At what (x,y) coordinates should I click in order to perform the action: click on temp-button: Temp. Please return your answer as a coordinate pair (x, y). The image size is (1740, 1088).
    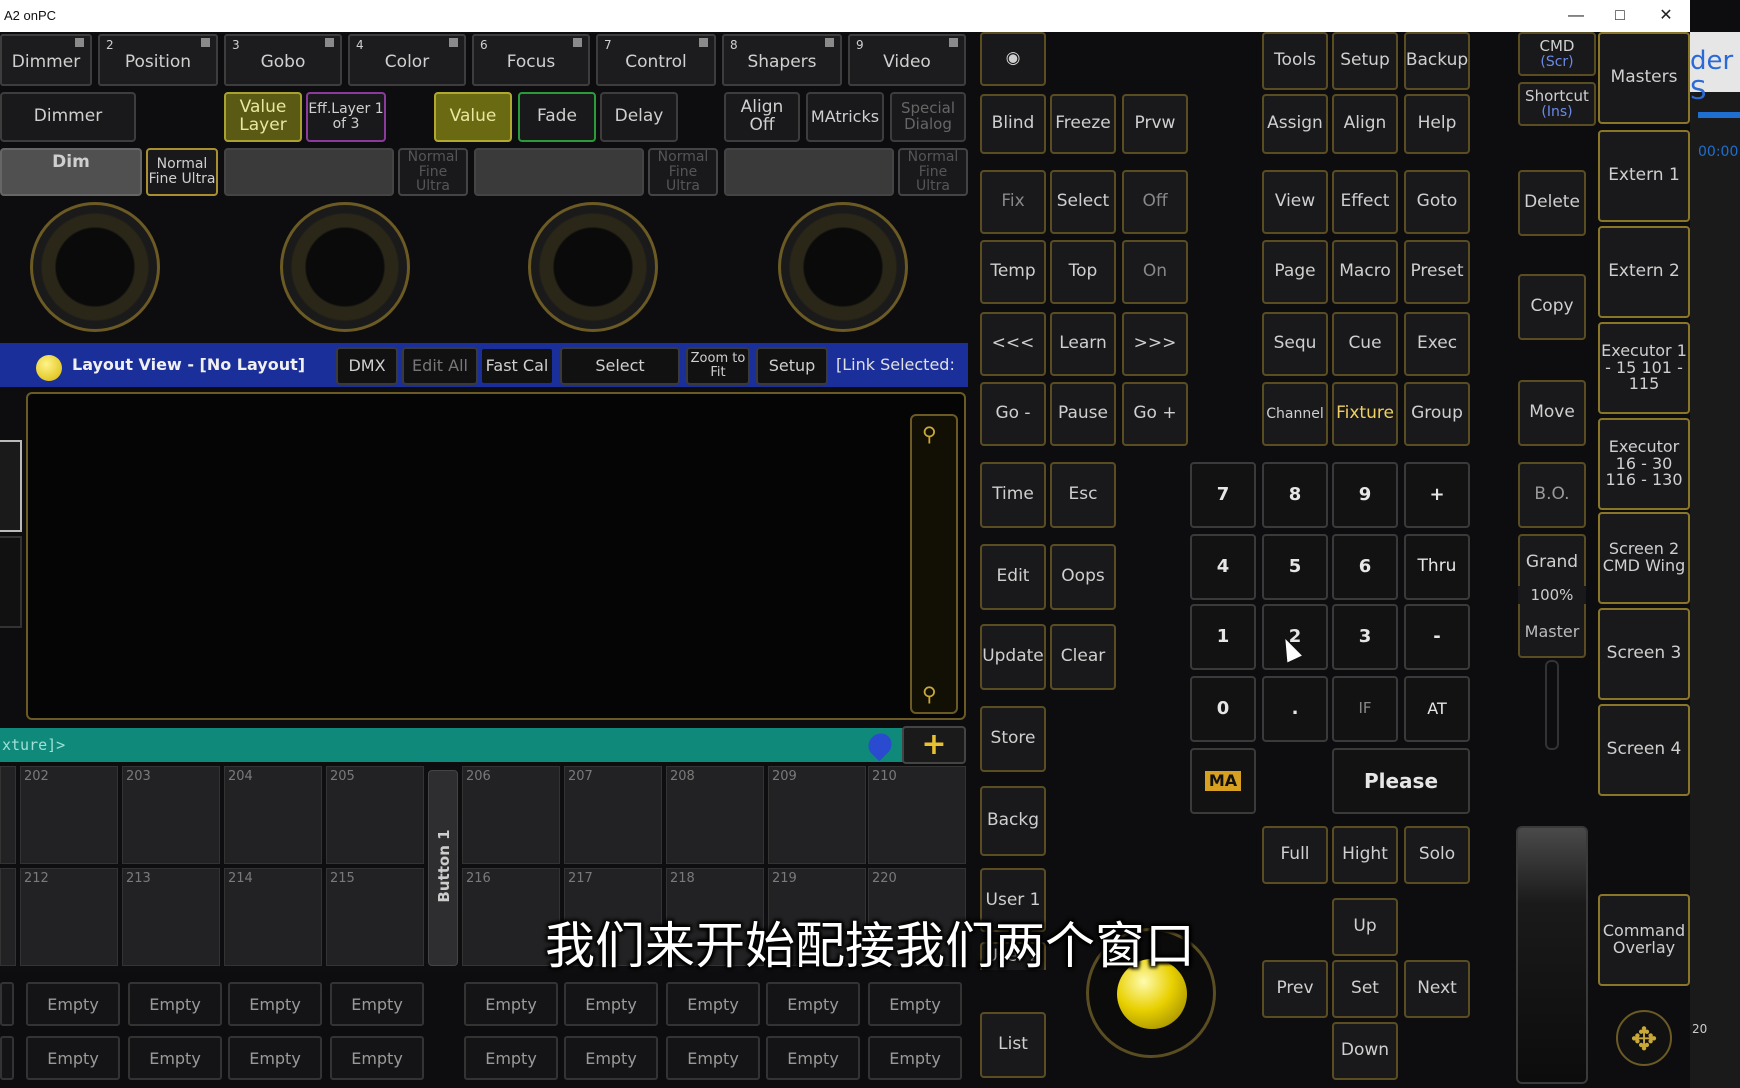
    Looking at the image, I should click on (1013, 272).